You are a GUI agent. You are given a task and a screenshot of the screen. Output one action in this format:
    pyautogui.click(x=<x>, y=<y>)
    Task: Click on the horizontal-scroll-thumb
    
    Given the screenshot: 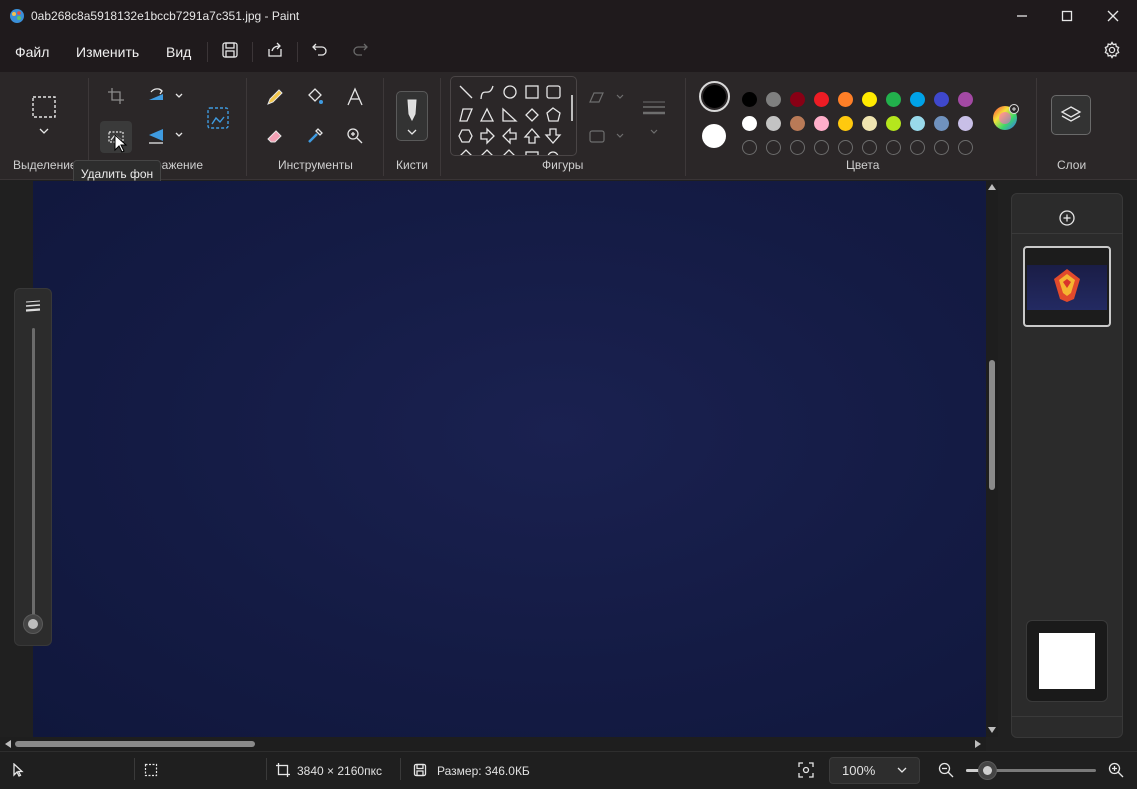 What is the action you would take?
    pyautogui.click(x=135, y=744)
    